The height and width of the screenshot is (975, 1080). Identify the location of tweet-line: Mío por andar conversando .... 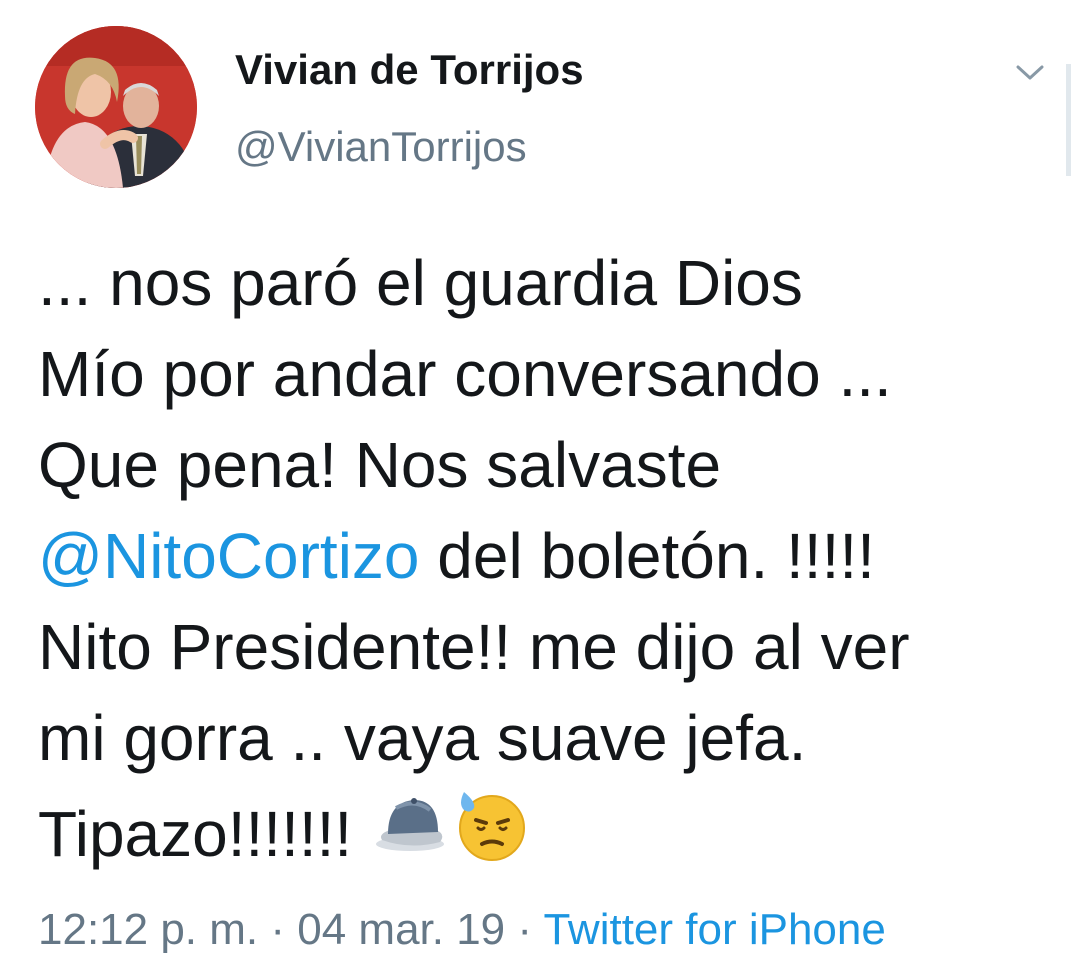
(465, 374).